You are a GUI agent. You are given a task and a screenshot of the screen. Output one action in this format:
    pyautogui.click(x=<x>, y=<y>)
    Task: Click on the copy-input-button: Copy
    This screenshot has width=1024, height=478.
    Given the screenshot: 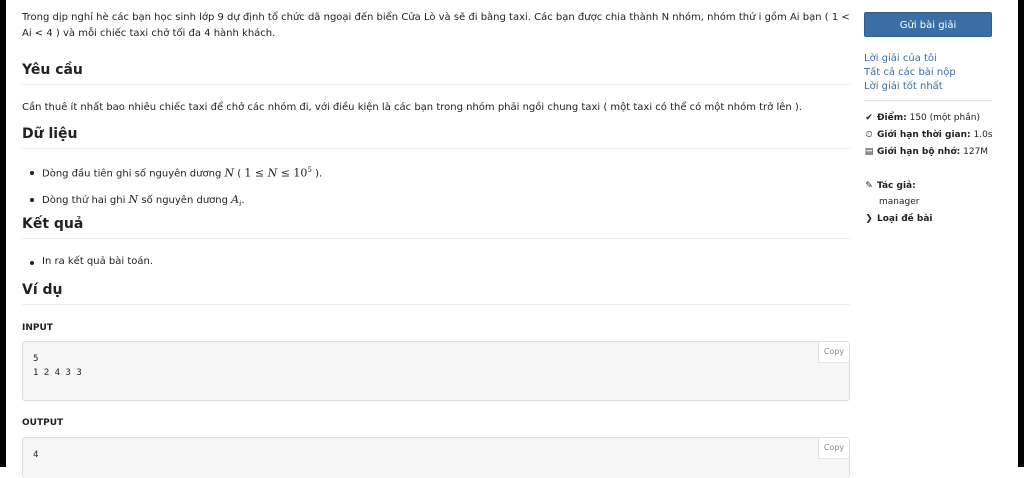 What is the action you would take?
    pyautogui.click(x=833, y=352)
    